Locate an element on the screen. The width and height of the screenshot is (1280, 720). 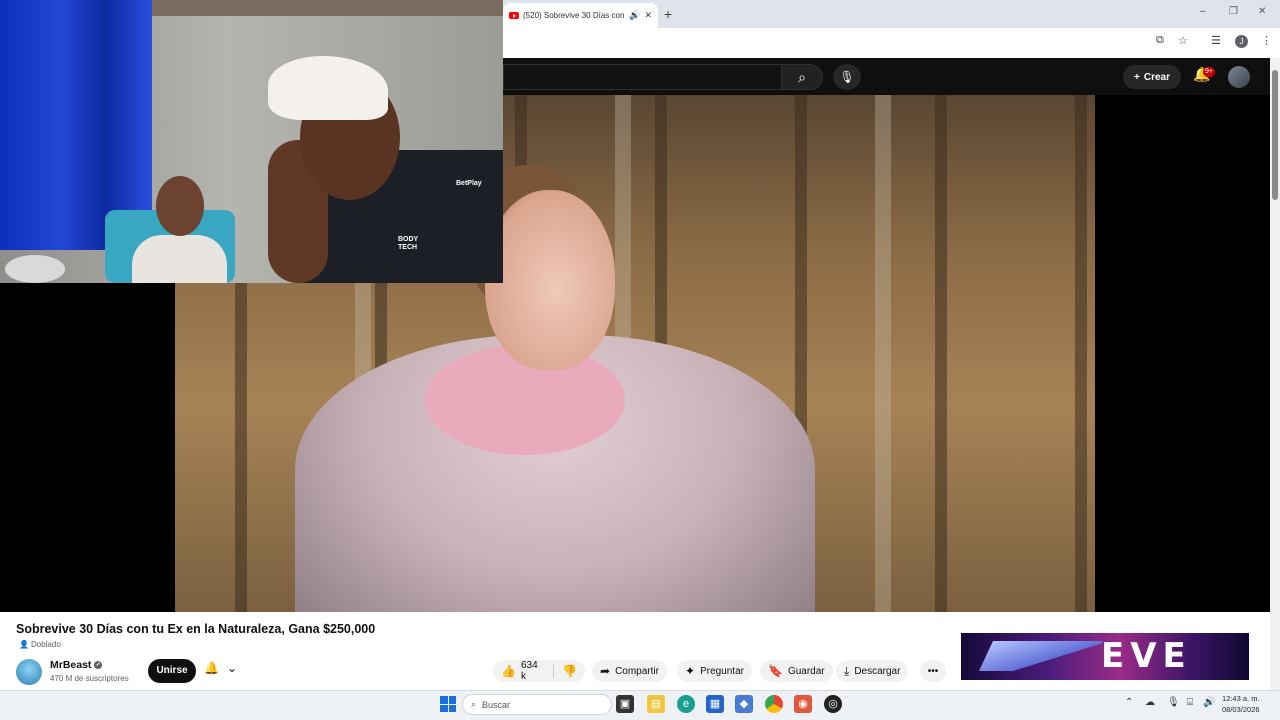
webcam-girl-top is located at coordinates (179, 259).